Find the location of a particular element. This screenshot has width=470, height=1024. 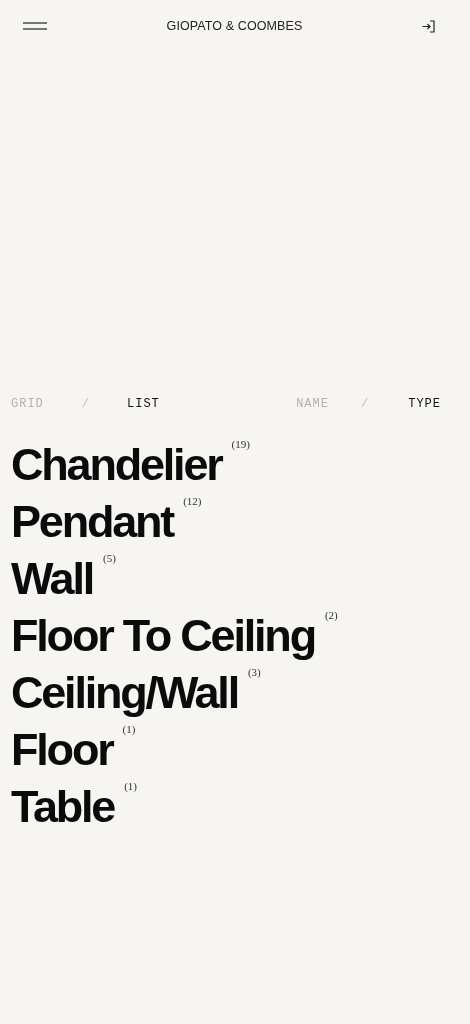

item-count: (19) is located at coordinates (240, 444).